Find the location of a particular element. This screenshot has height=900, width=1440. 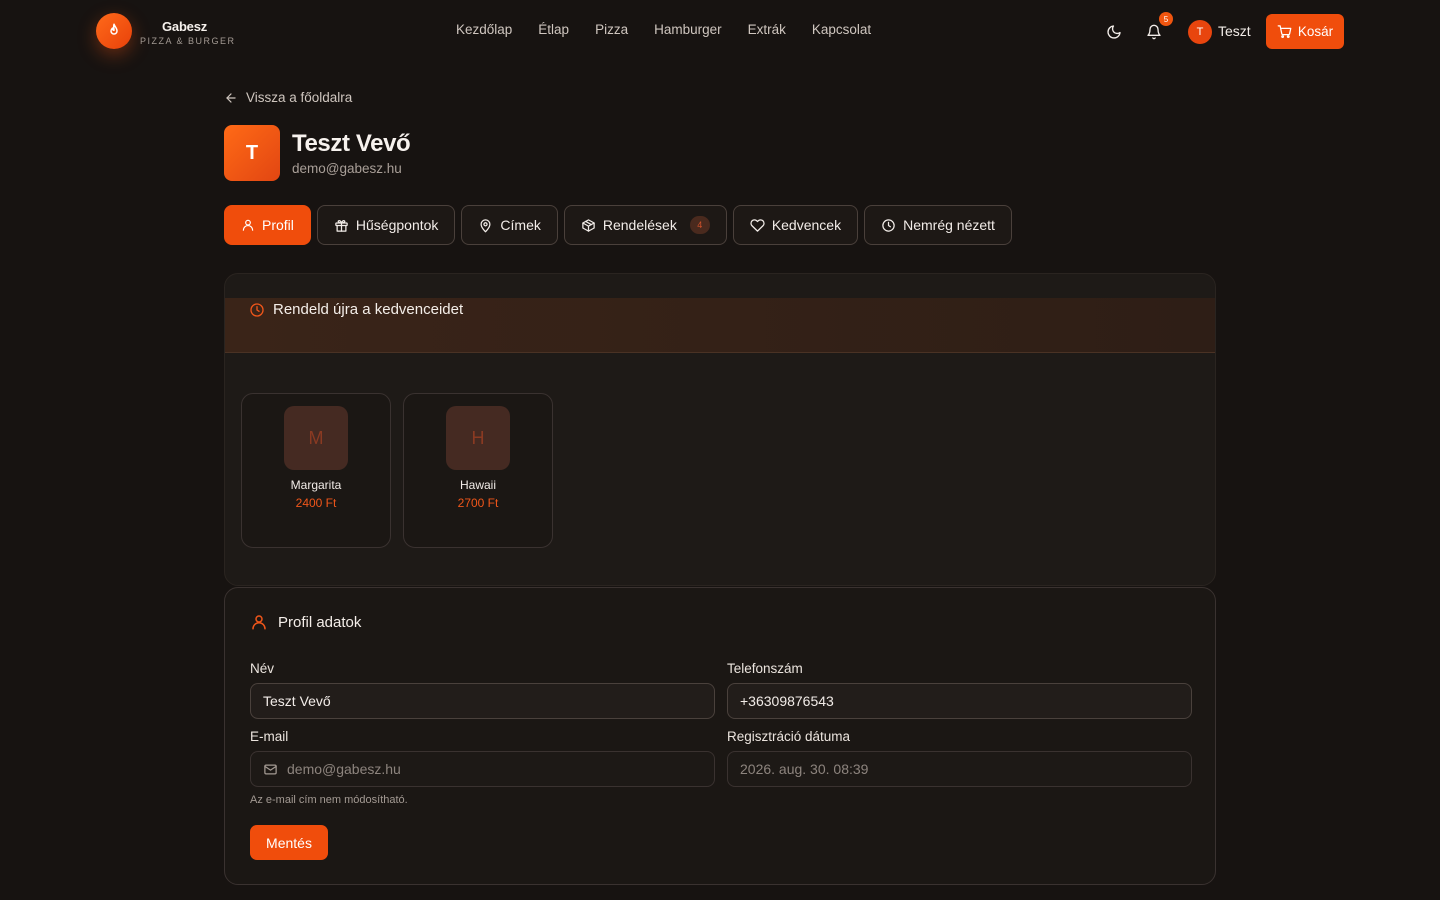

user-name: Teszt is located at coordinates (1234, 31).